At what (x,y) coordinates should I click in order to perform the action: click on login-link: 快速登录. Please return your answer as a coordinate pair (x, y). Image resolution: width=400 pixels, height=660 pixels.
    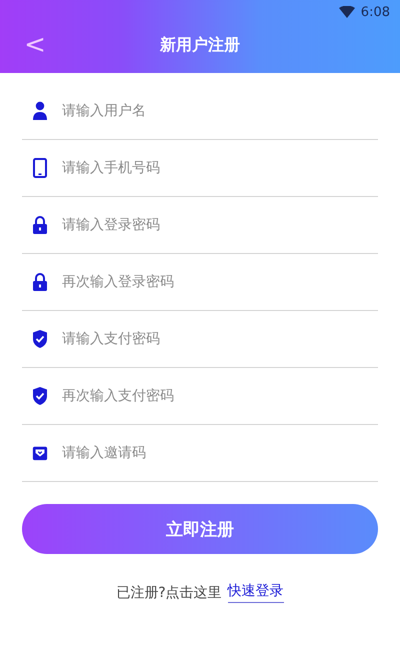
    Looking at the image, I should click on (256, 592).